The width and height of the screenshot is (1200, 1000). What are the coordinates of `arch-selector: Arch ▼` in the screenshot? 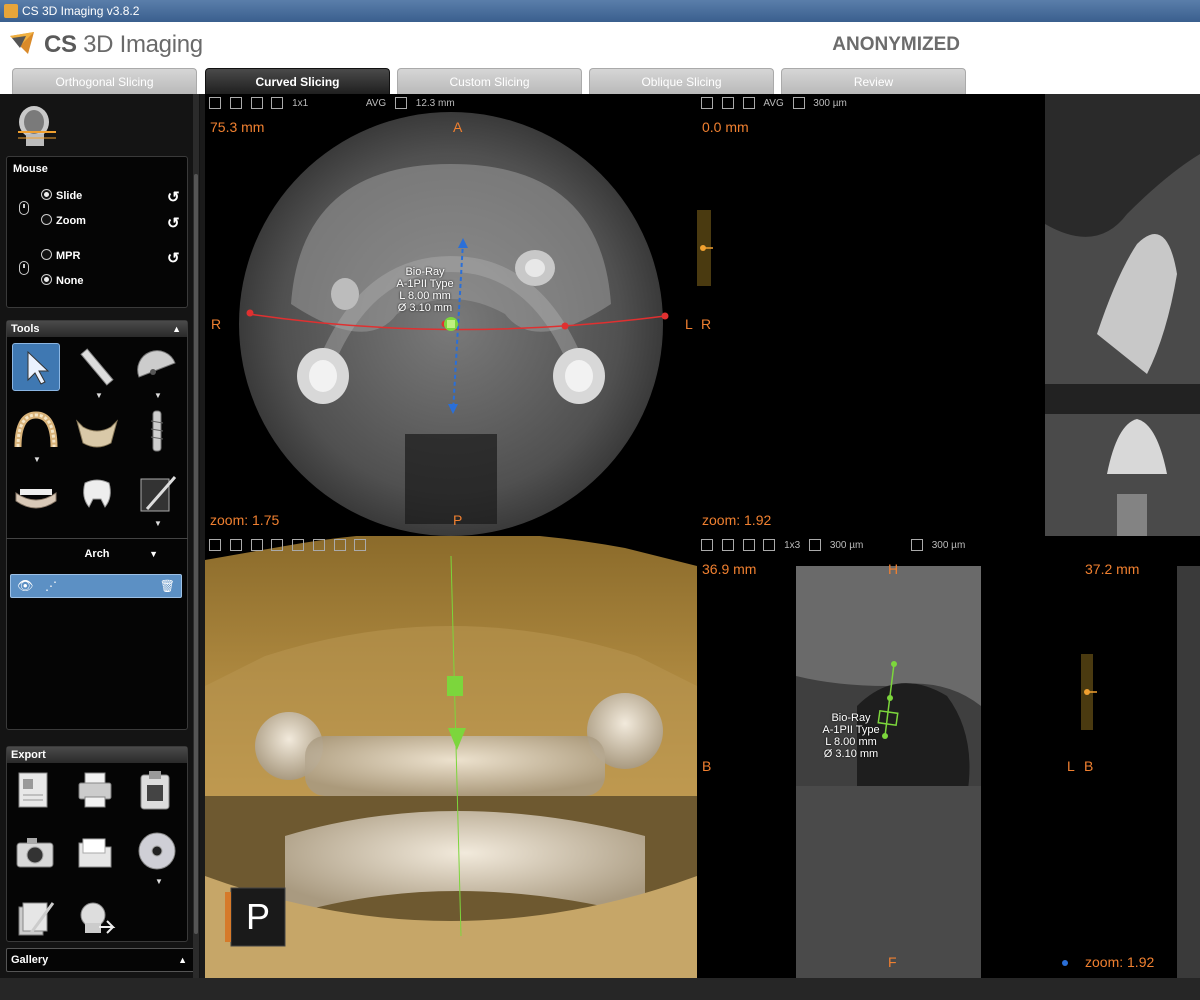 It's located at (97, 552).